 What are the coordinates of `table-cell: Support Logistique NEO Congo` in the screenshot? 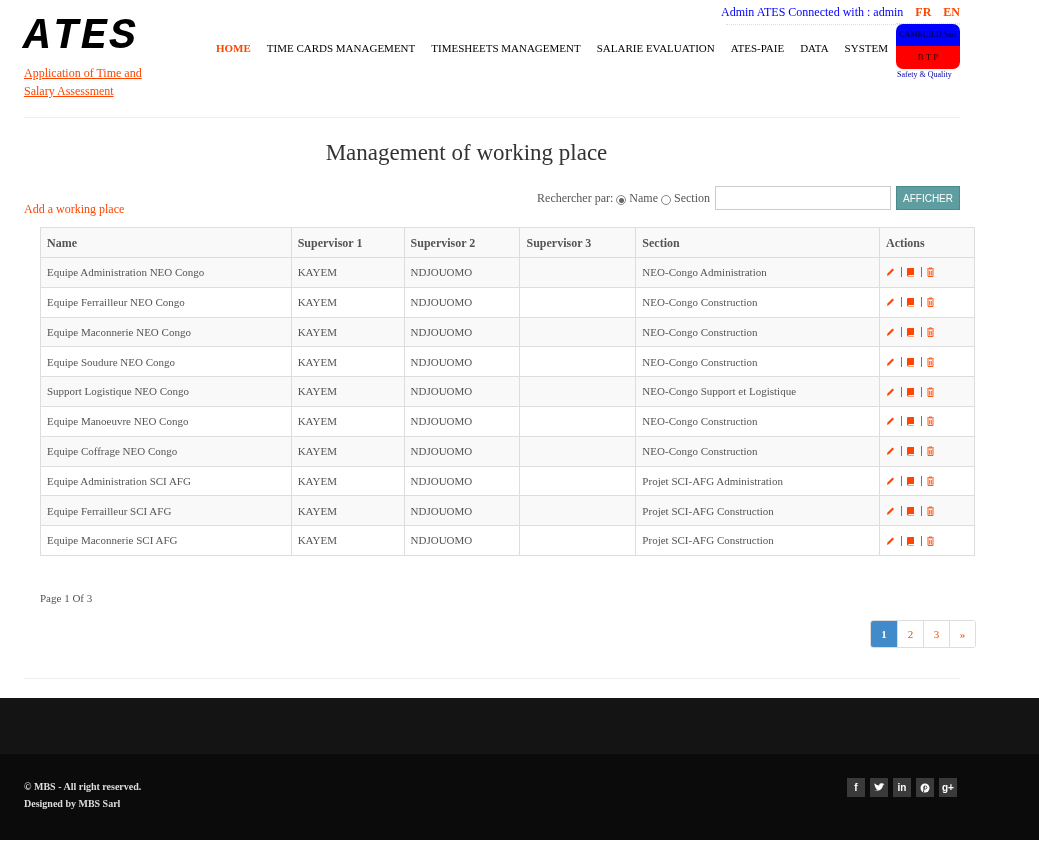 It's located at (166, 391).